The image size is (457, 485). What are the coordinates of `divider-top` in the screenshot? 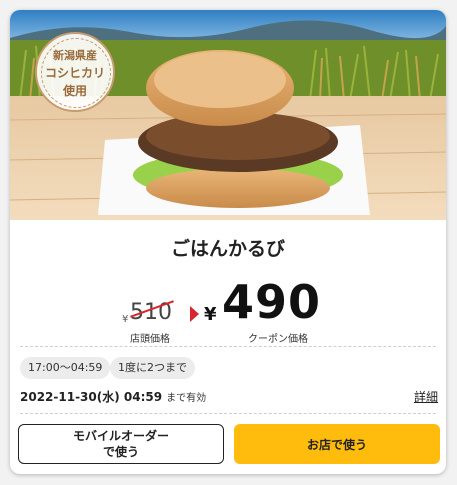 It's located at (228, 346).